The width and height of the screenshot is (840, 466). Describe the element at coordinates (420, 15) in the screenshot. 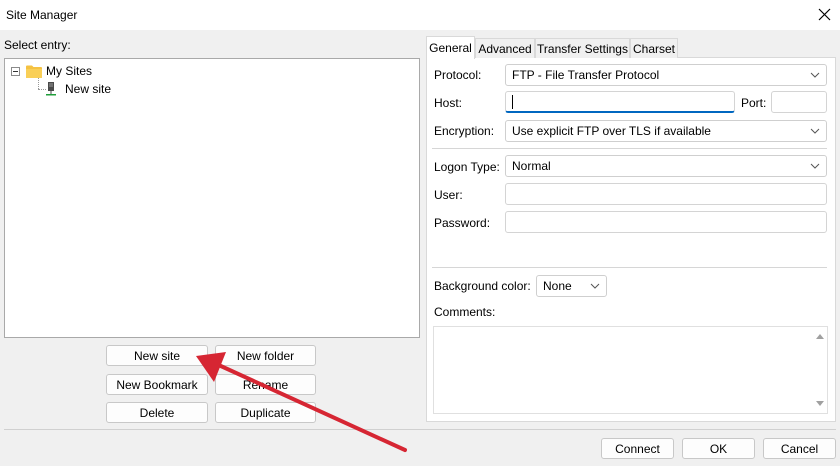

I see `title-bar: Site Manager` at that location.